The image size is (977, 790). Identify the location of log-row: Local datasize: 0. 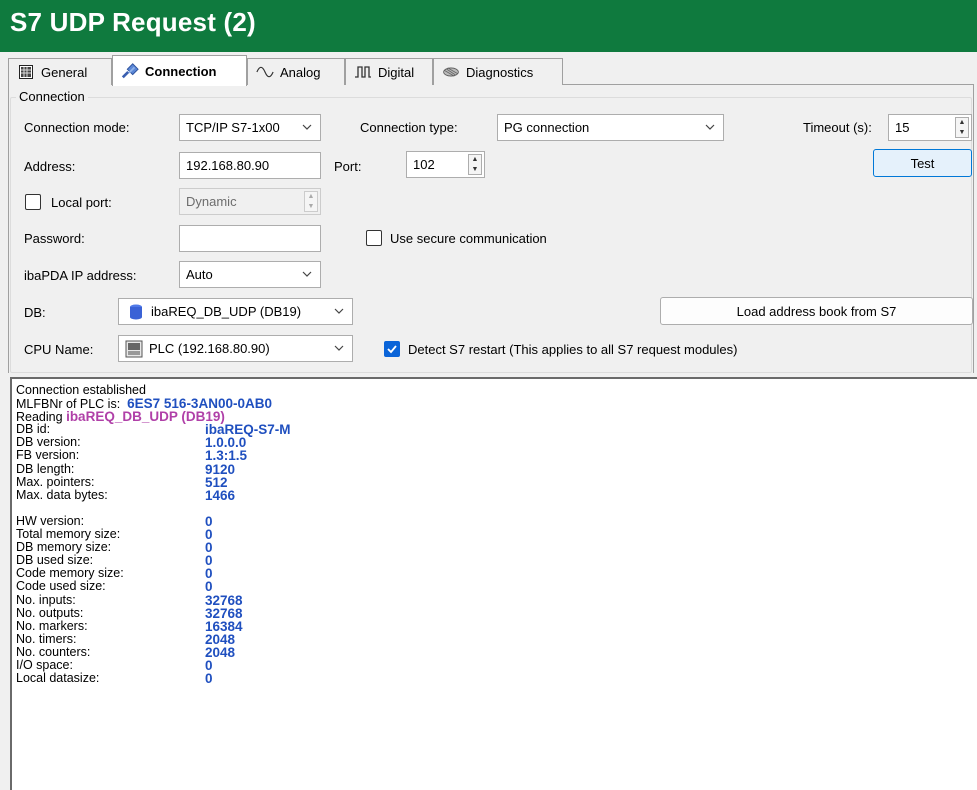
(496, 679).